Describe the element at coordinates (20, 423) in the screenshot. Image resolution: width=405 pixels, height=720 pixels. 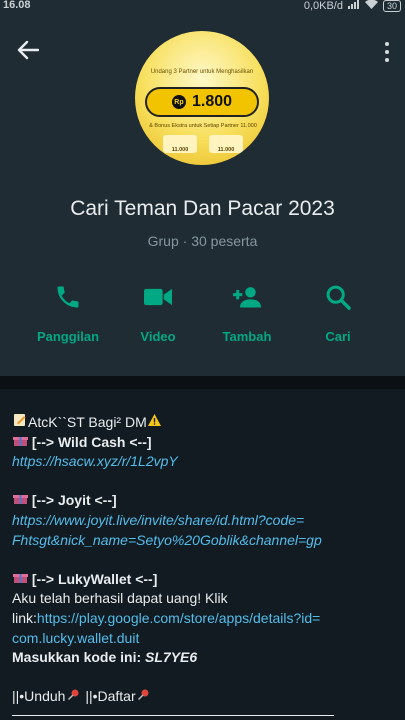
I see `memo-icon` at that location.